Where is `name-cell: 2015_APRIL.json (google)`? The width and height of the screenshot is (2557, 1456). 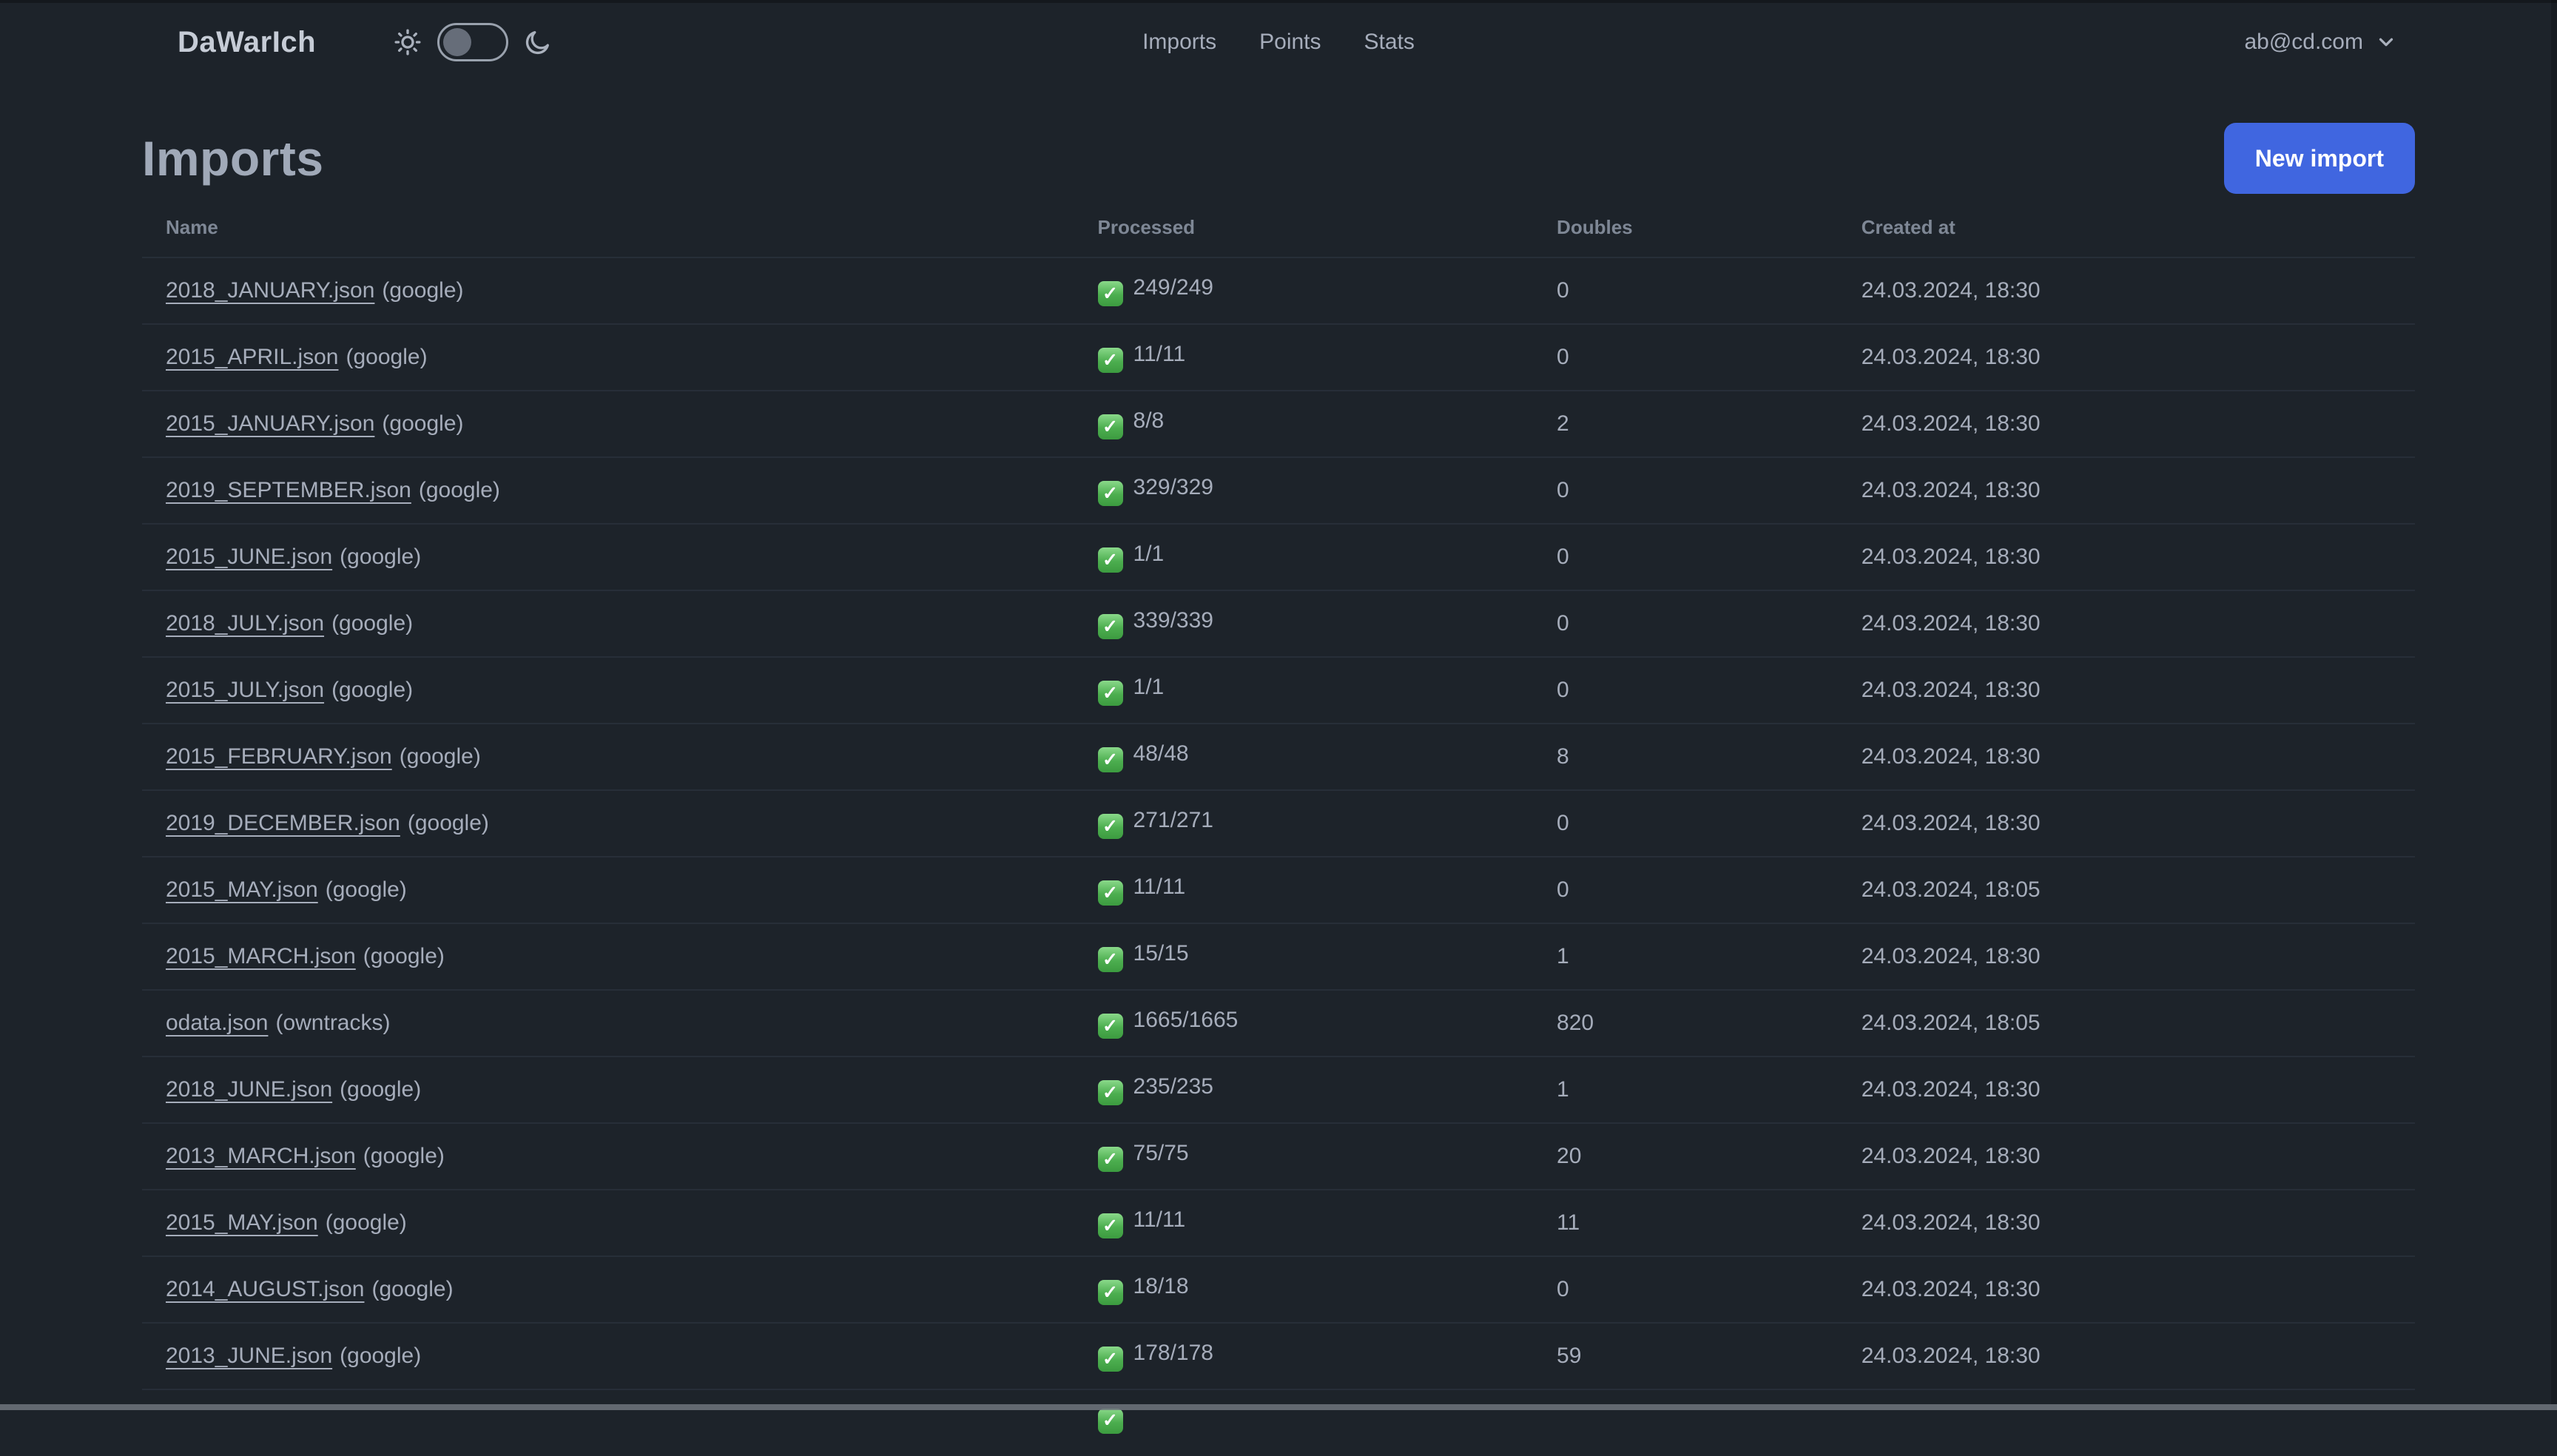 name-cell: 2015_APRIL.json (google) is located at coordinates (608, 357).